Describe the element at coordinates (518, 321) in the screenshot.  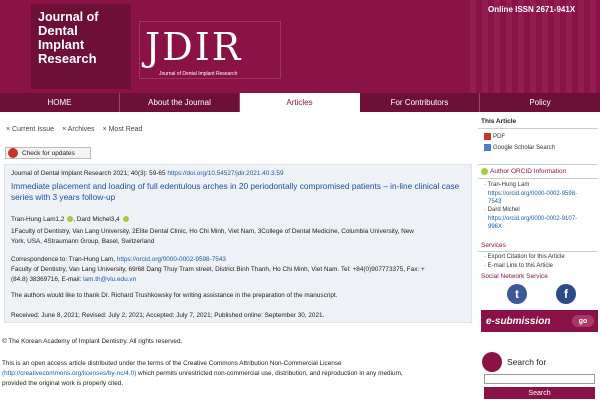
I see `e-submission-label: e-submission` at that location.